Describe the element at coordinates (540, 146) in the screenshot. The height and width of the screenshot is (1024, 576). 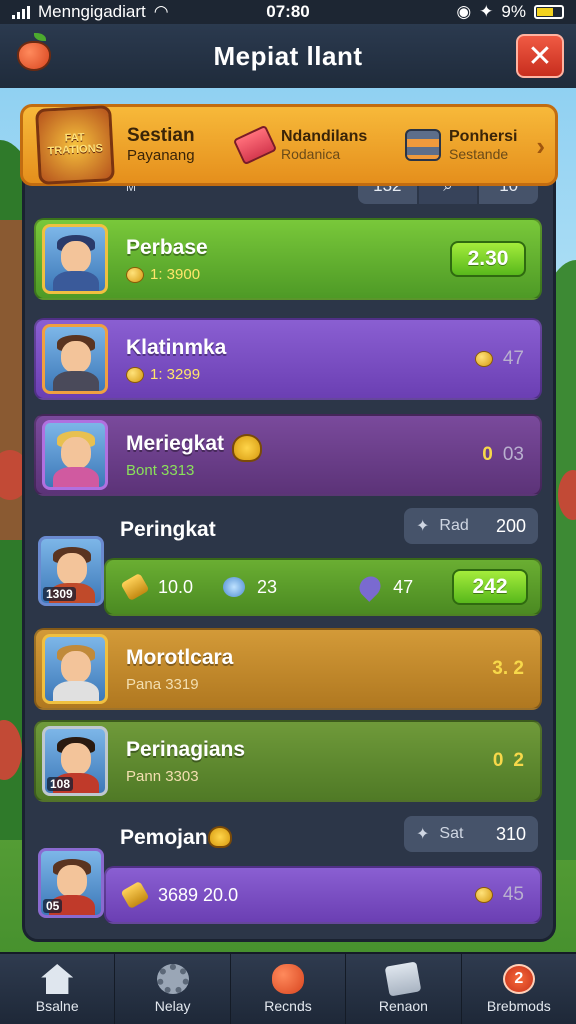
I see `chevron-right-icon: ›` at that location.